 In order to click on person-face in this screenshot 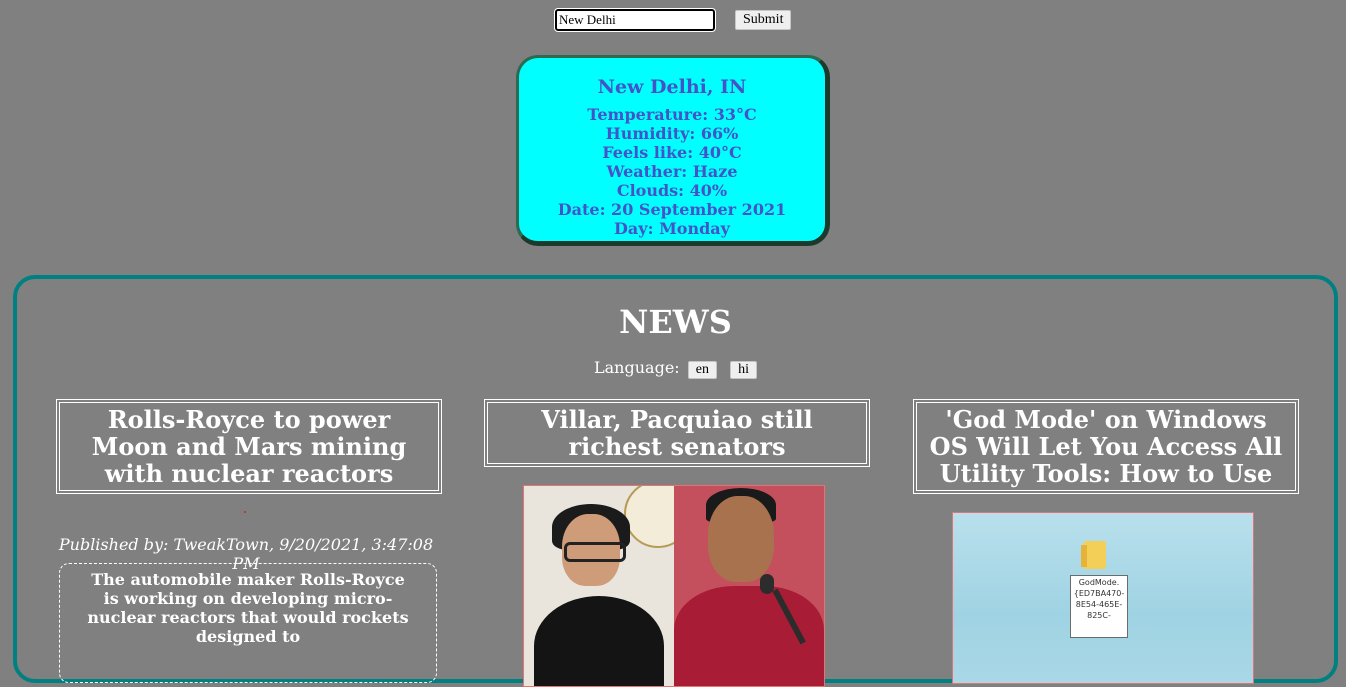, I will do `click(741, 539)`.